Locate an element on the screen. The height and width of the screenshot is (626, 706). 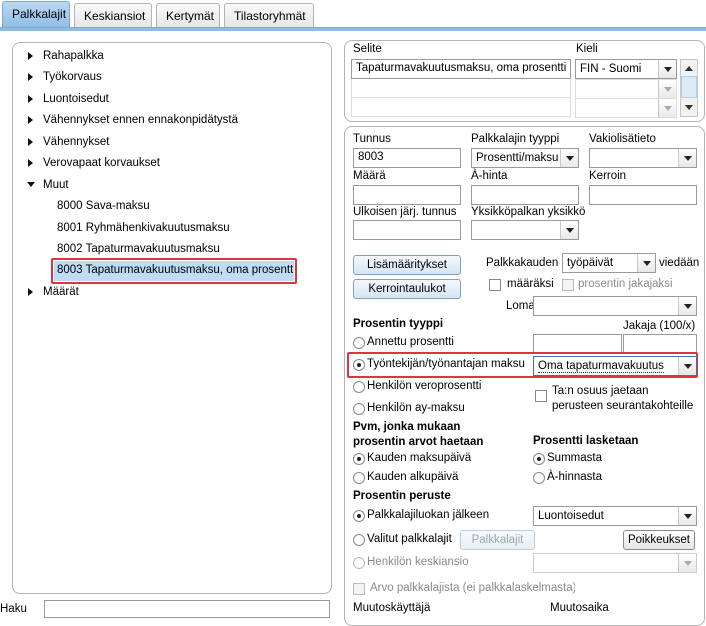
summasta-radio is located at coordinates (539, 459).